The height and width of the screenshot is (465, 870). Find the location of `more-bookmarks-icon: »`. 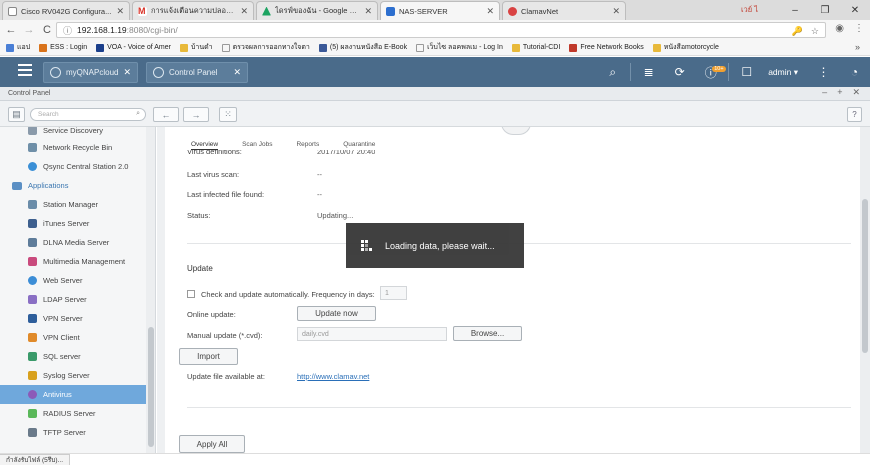

more-bookmarks-icon: » is located at coordinates (857, 47).